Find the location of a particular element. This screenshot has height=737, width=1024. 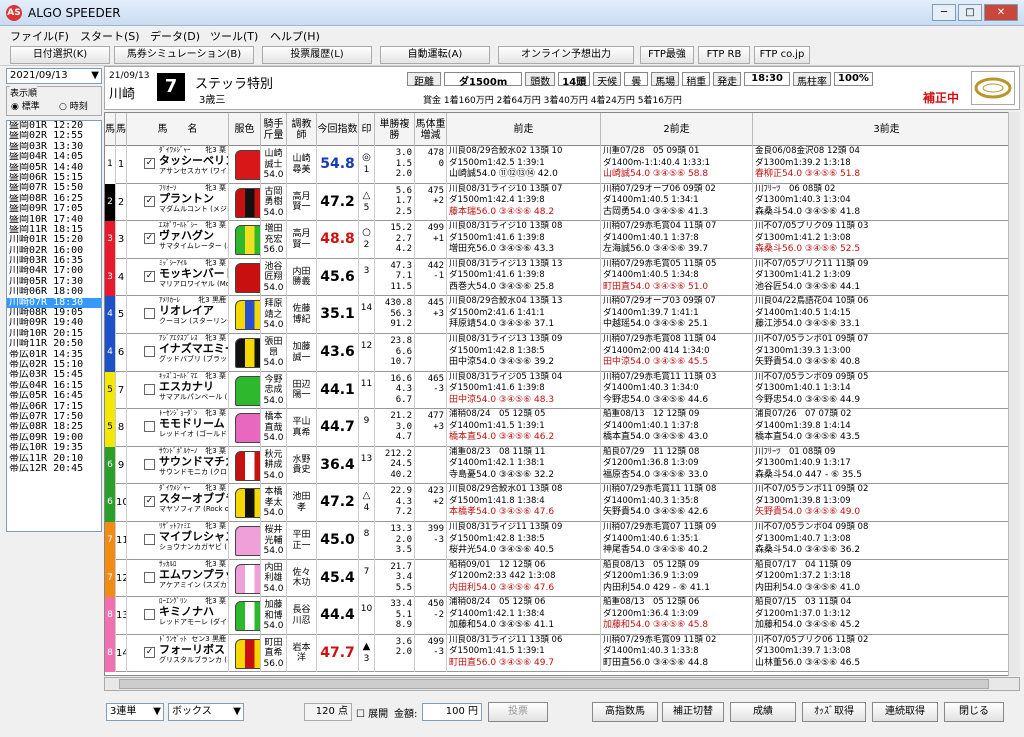

bottom-action-button: 連続取得 is located at coordinates (905, 712).